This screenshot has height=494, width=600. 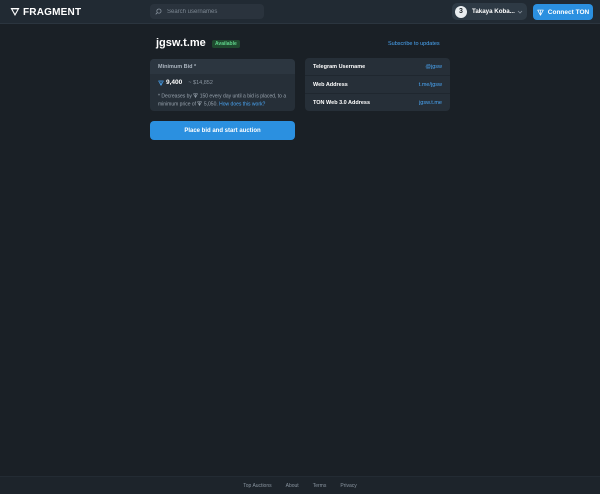 What do you see at coordinates (200, 82) in the screenshot?
I see `bid-usd-value: ~ $14,852` at bounding box center [200, 82].